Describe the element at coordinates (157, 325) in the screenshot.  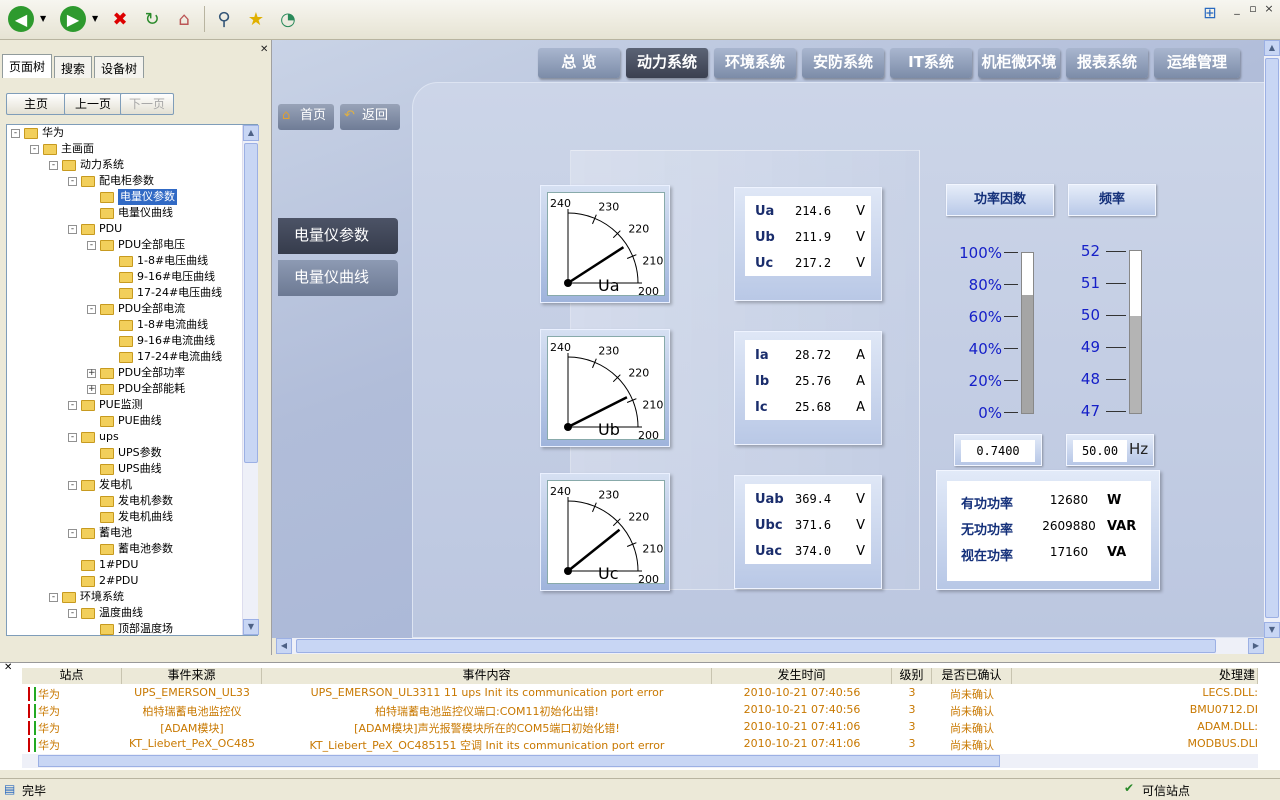
I see `tree-node: 1-8#电流曲线` at that location.